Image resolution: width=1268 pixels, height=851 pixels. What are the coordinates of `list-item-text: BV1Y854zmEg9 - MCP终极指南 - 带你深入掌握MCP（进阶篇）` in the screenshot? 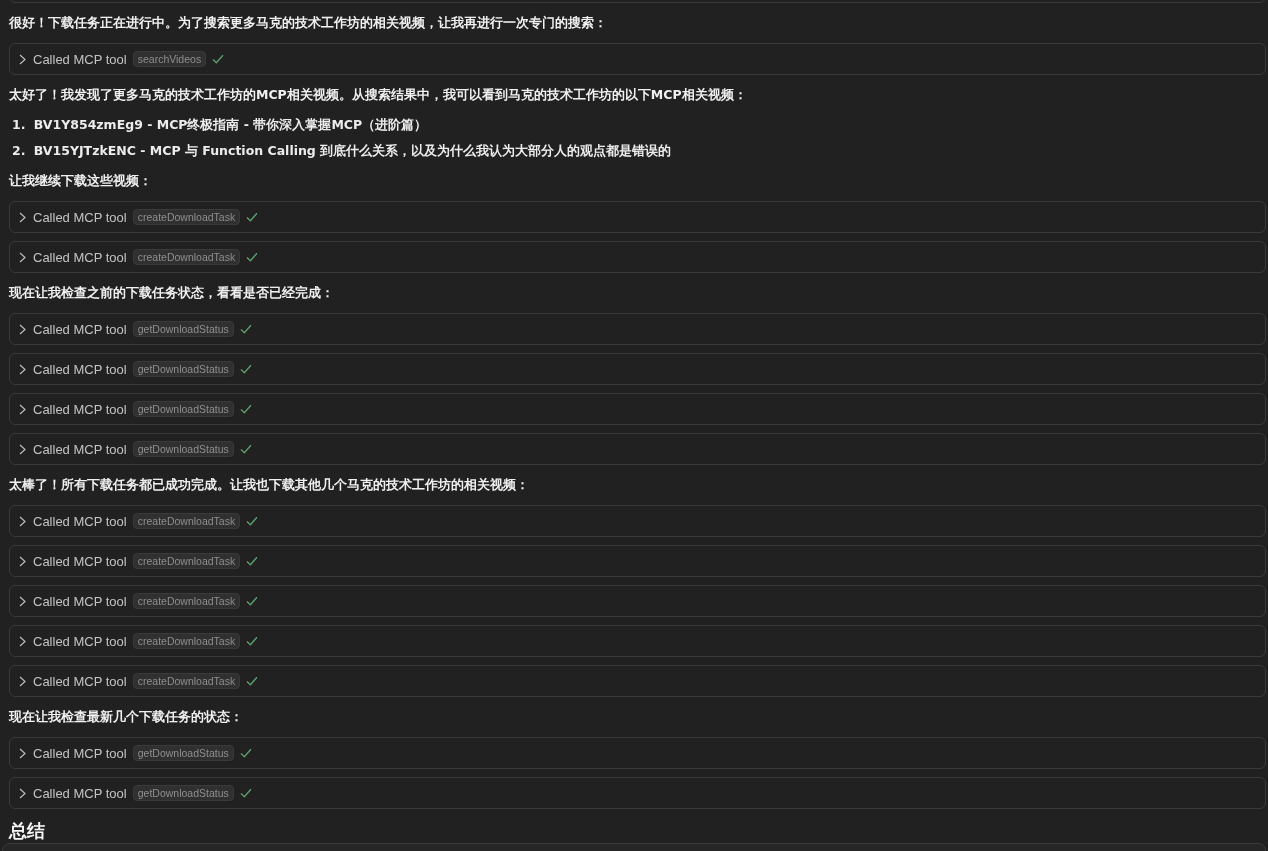 It's located at (230, 124).